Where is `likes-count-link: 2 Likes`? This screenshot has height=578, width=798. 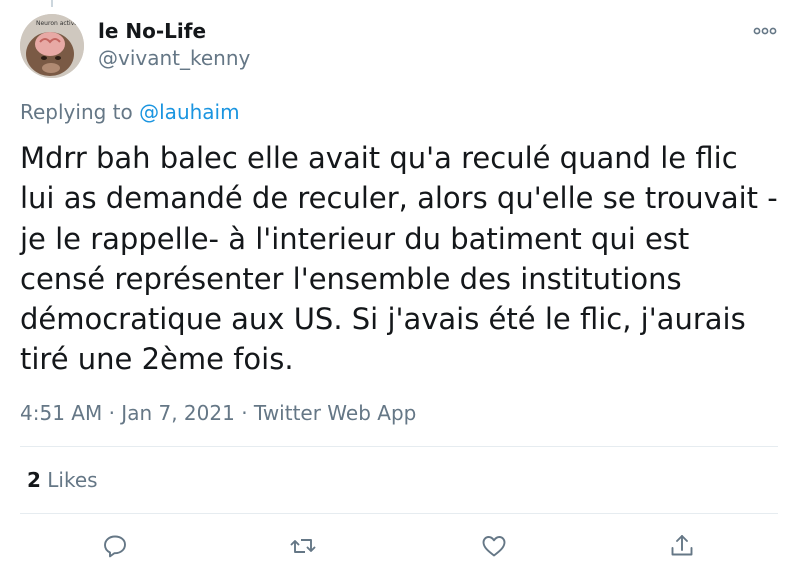
likes-count-link: 2 Likes is located at coordinates (62, 480).